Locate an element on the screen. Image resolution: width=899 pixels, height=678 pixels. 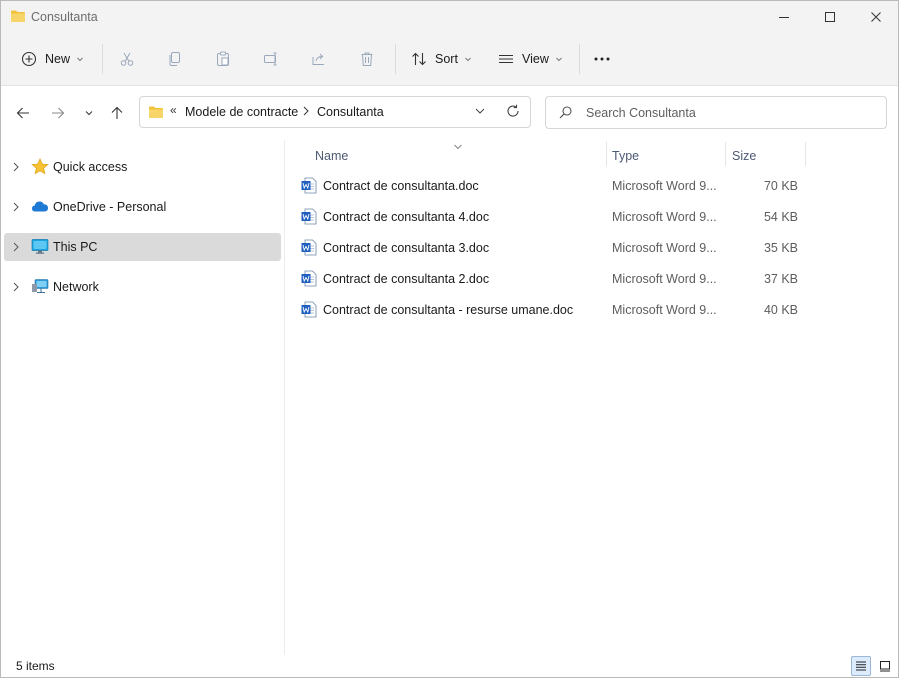
star-icon is located at coordinates (40, 168).